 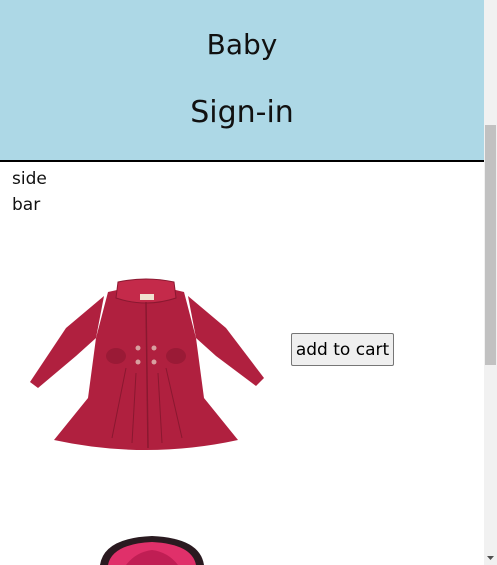 I want to click on vertical-scrollbar, so click(x=490, y=282).